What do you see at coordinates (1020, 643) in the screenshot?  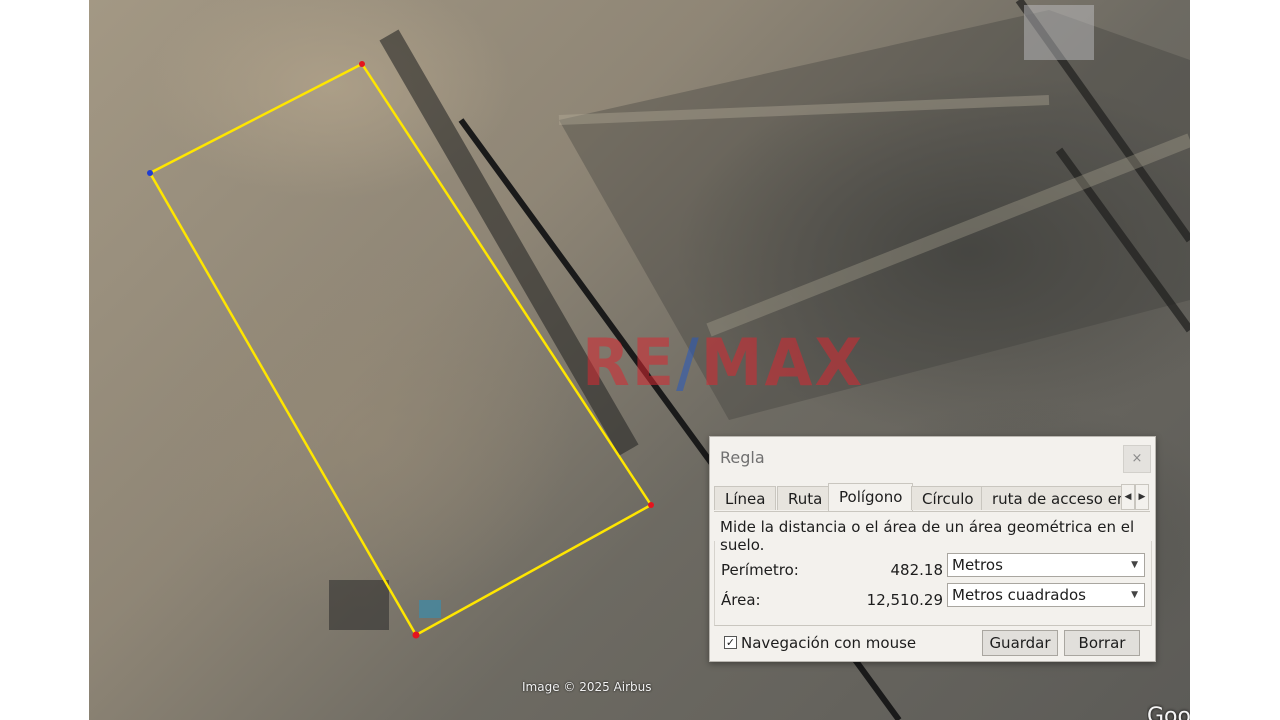 I see `save-button: Guardar` at bounding box center [1020, 643].